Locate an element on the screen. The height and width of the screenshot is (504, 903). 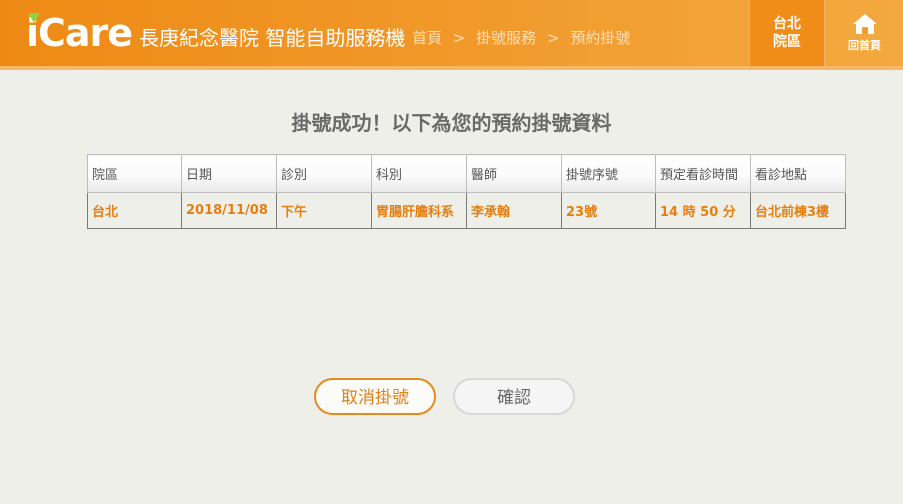
campus-label-line2: 院區 is located at coordinates (787, 42).